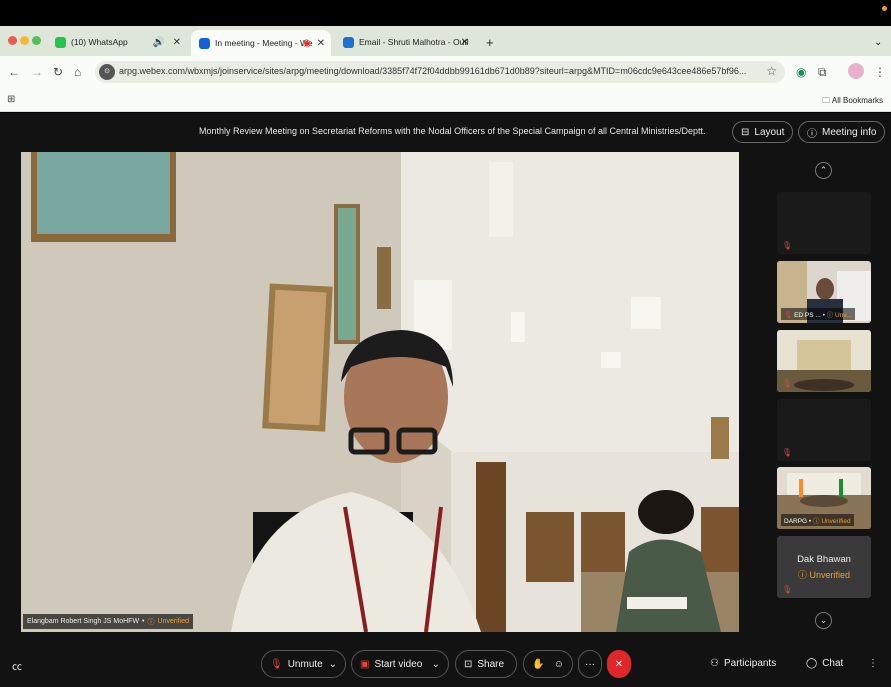  Describe the element at coordinates (878, 42) in the screenshot. I see `tab-search-icon: ⌄` at that location.